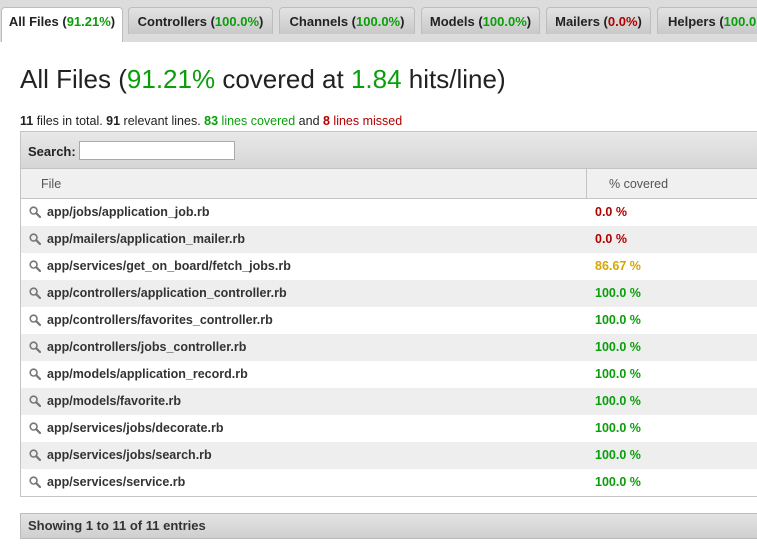  Describe the element at coordinates (692, 21) in the screenshot. I see `tab-label: Helpers` at that location.